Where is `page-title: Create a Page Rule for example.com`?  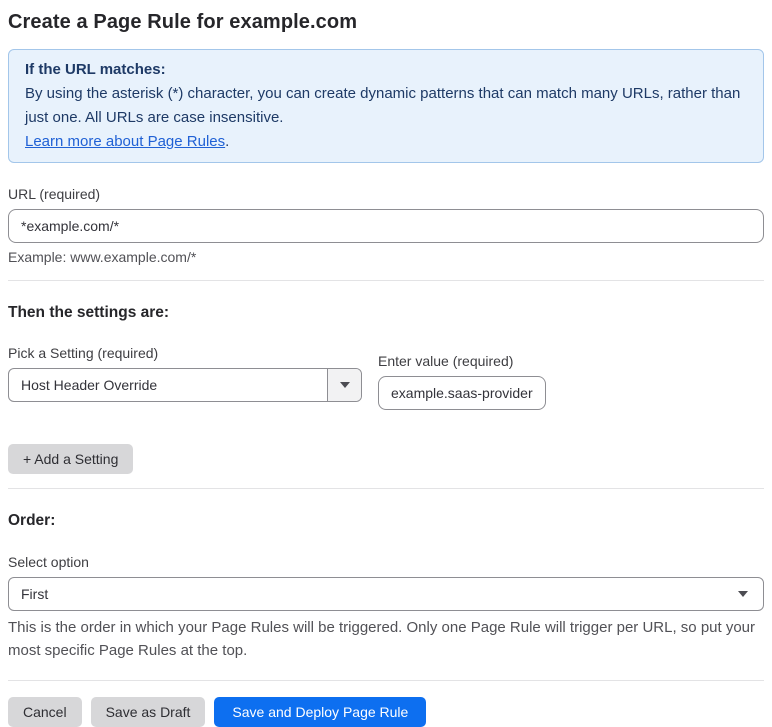 page-title: Create a Page Rule for example.com is located at coordinates (183, 22).